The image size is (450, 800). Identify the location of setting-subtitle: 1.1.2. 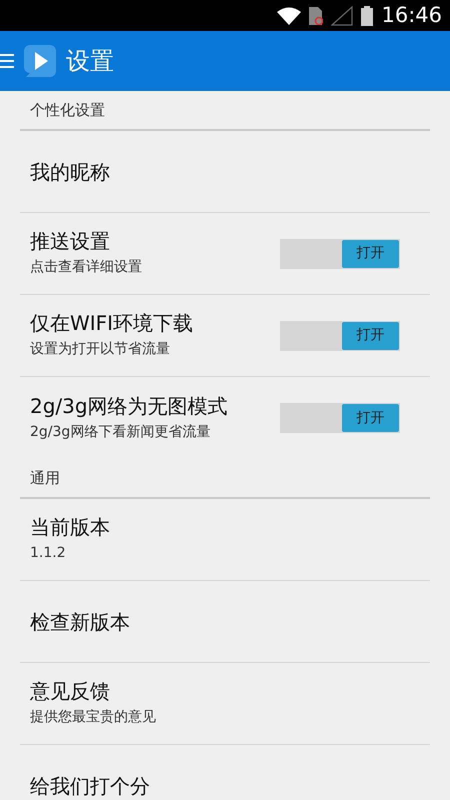
(48, 553).